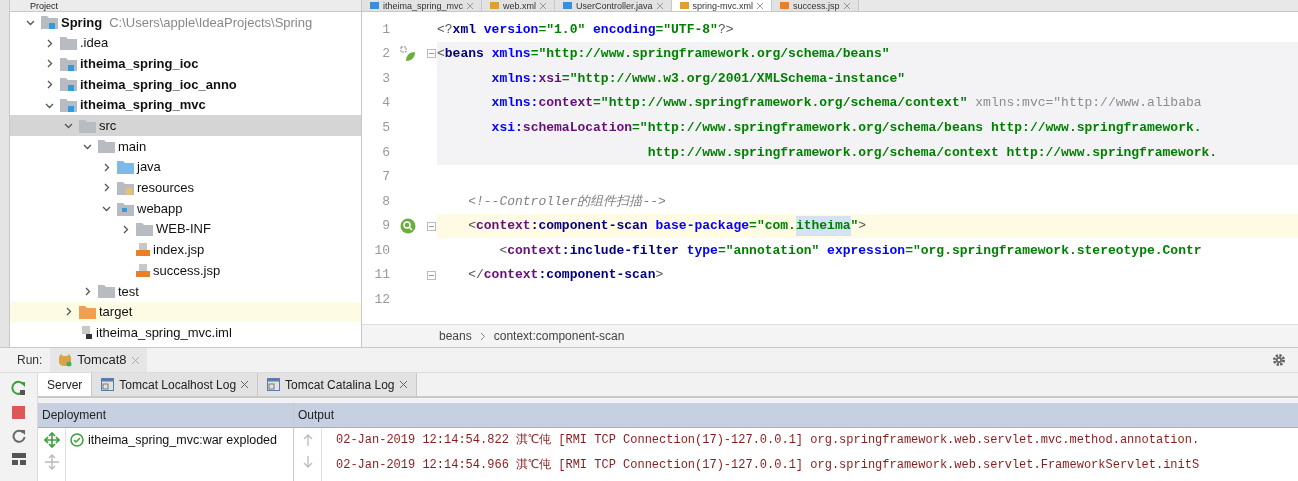 This screenshot has height=481, width=1298. Describe the element at coordinates (385, 78) in the screenshot. I see `line-number: 3` at that location.